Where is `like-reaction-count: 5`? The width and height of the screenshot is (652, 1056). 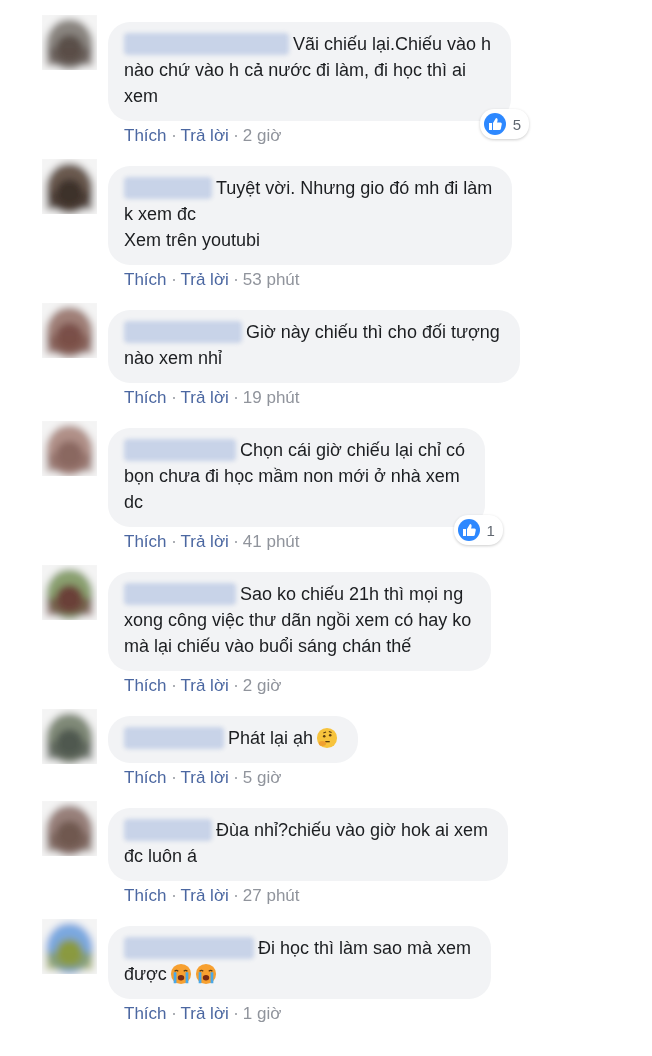 like-reaction-count: 5 is located at coordinates (504, 124).